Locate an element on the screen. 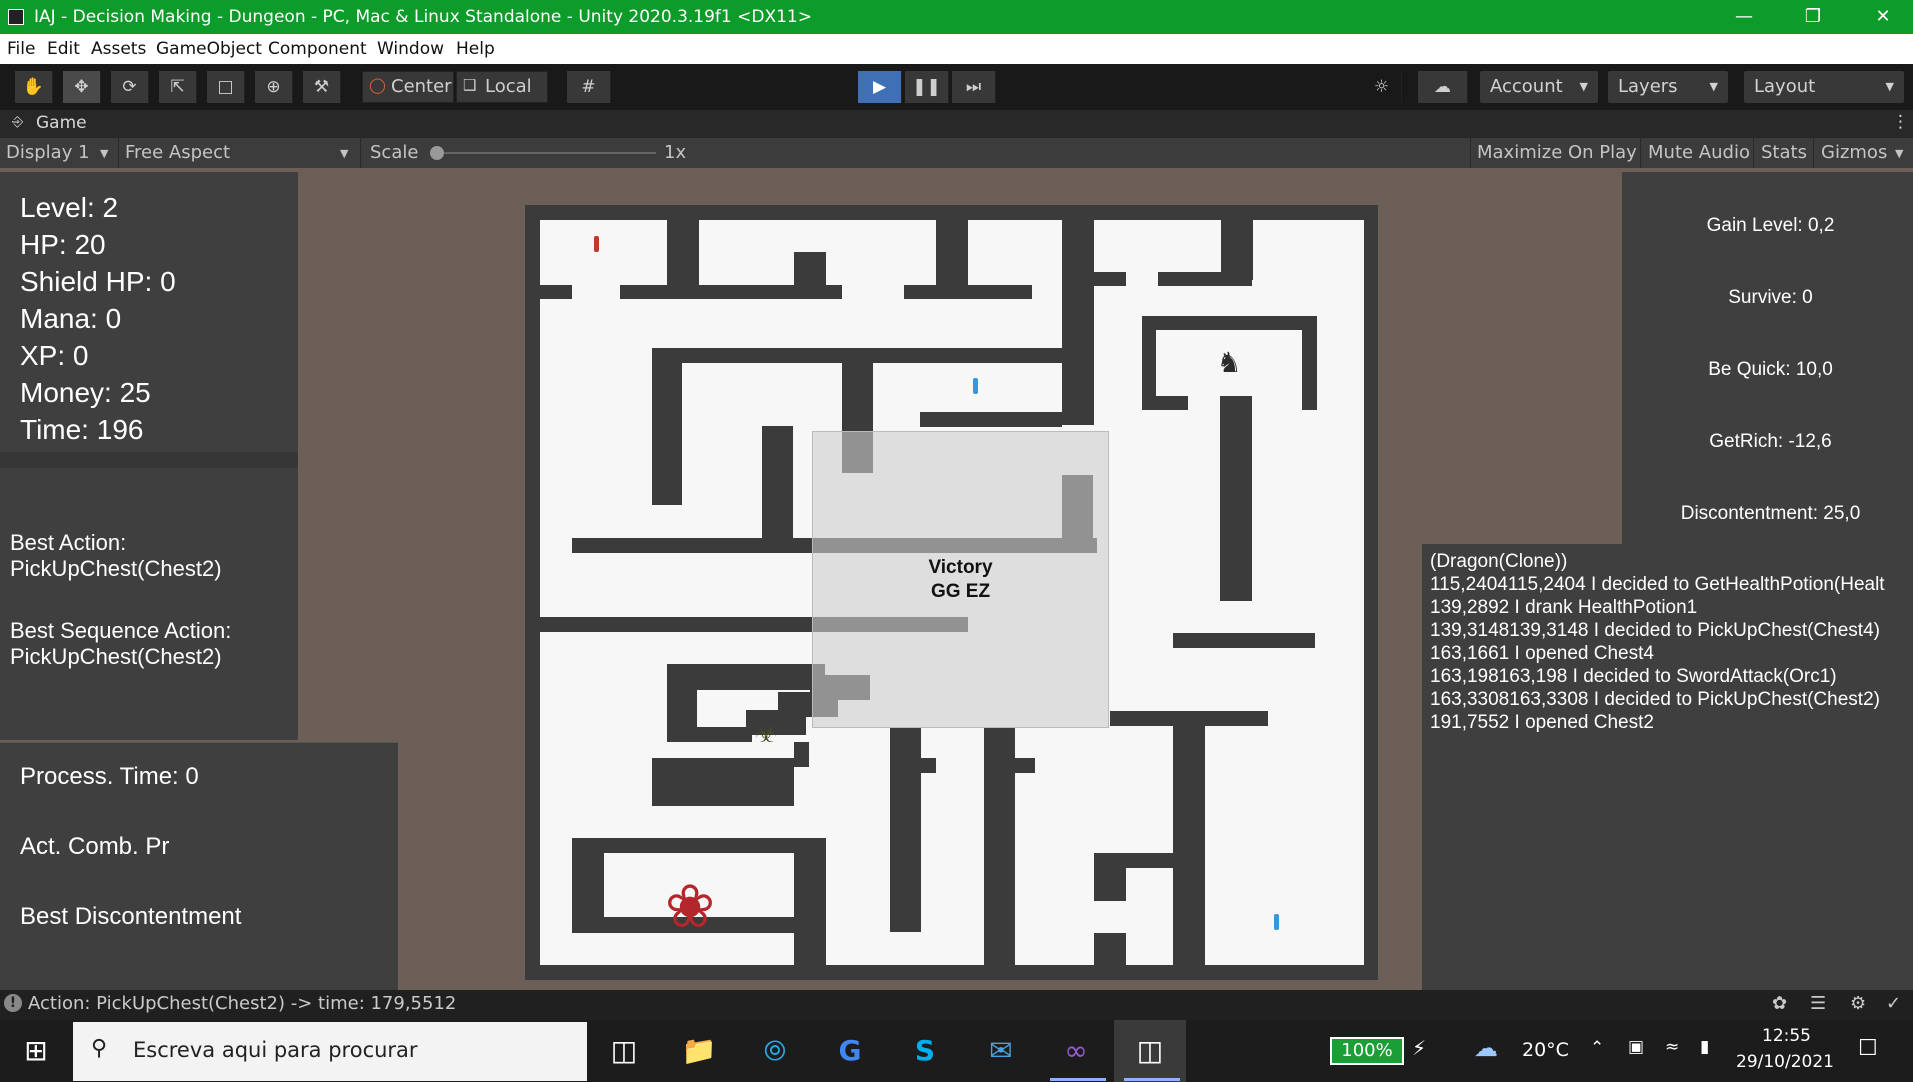  mail-icon: ✉ is located at coordinates (1001, 1051).